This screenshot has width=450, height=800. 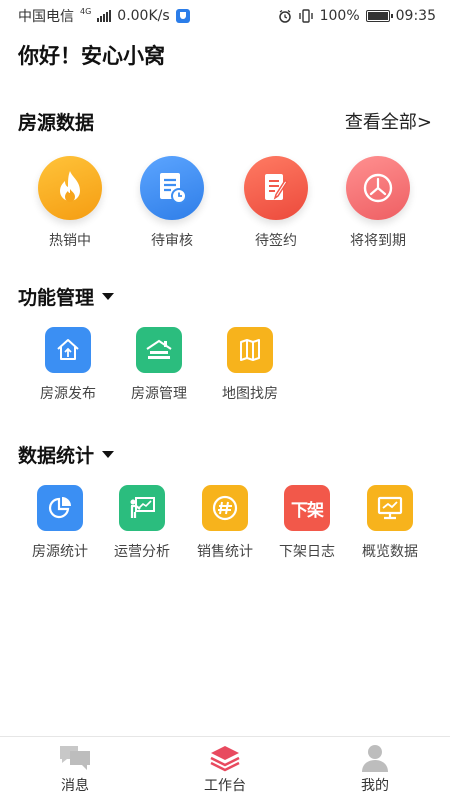 I want to click on stats-item-label: 下架日志, so click(x=307, y=552).